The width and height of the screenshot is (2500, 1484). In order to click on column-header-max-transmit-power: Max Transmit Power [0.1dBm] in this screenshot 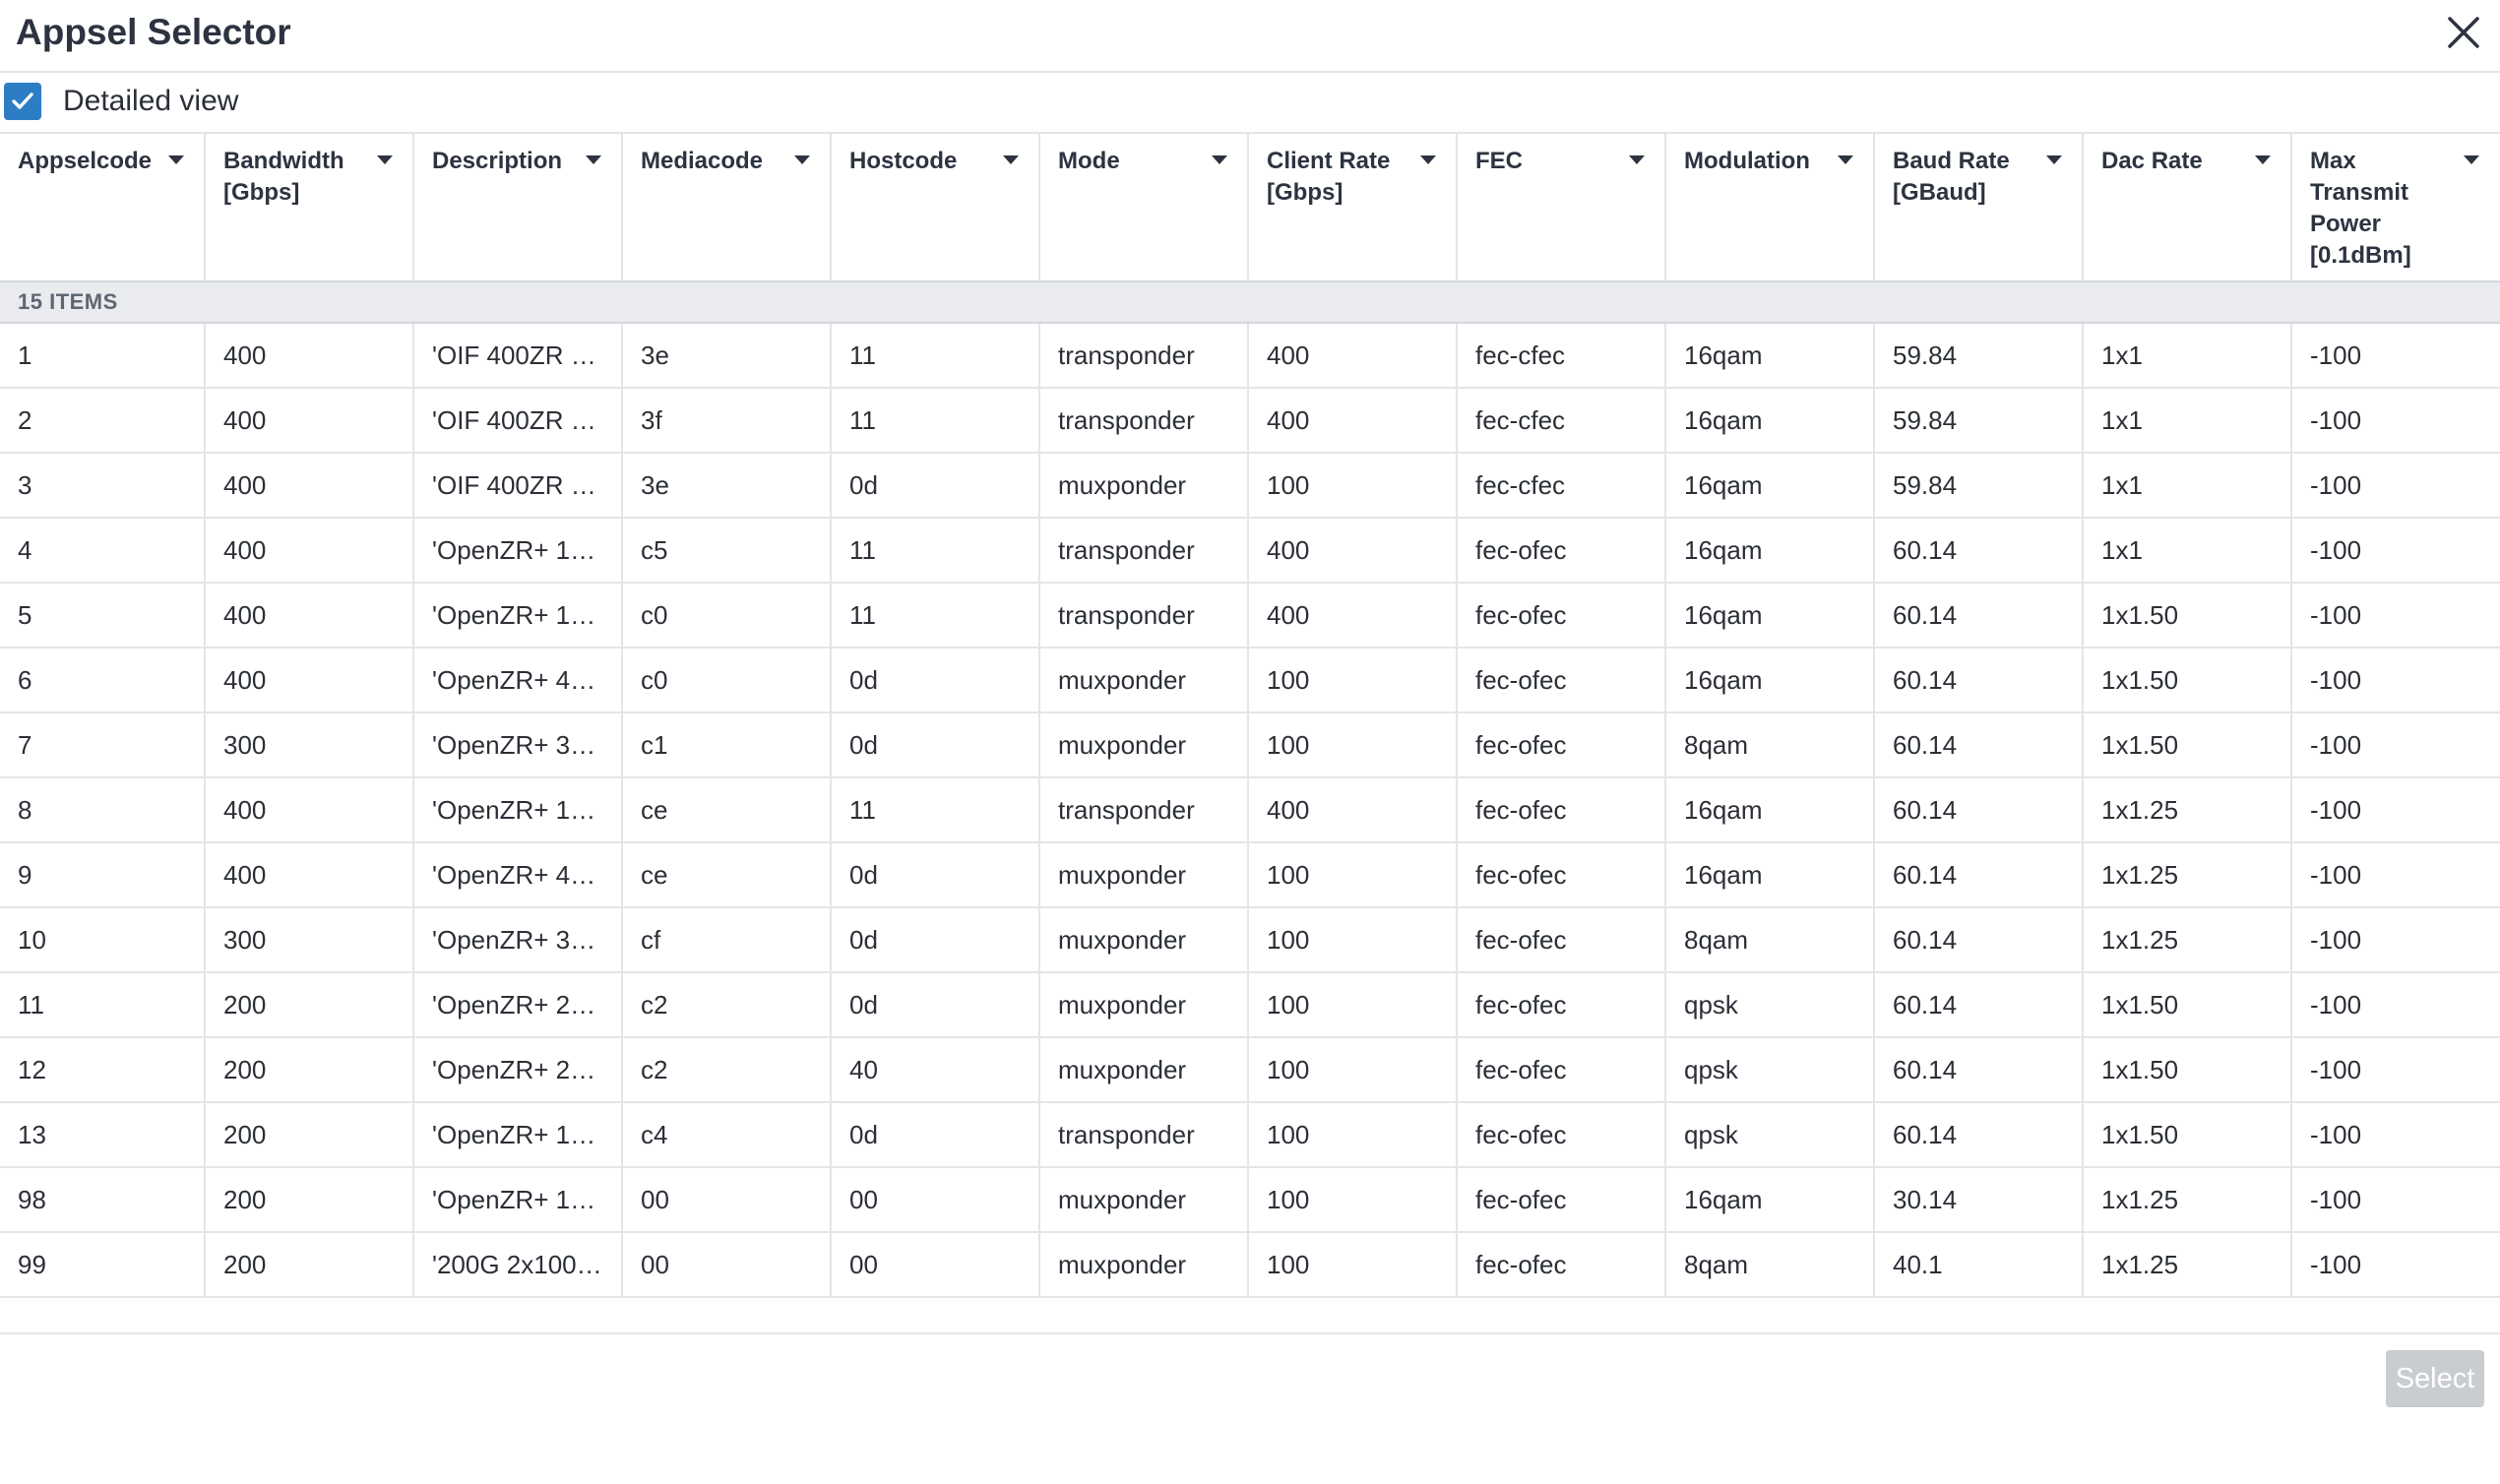, I will do `click(2395, 207)`.